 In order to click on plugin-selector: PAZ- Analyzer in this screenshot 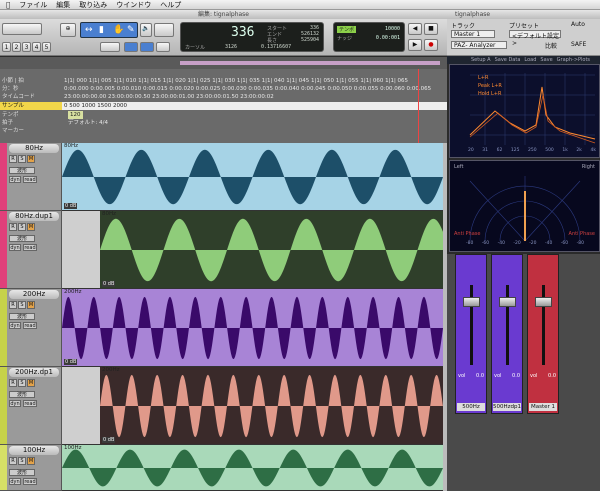, I will do `click(479, 45)`.